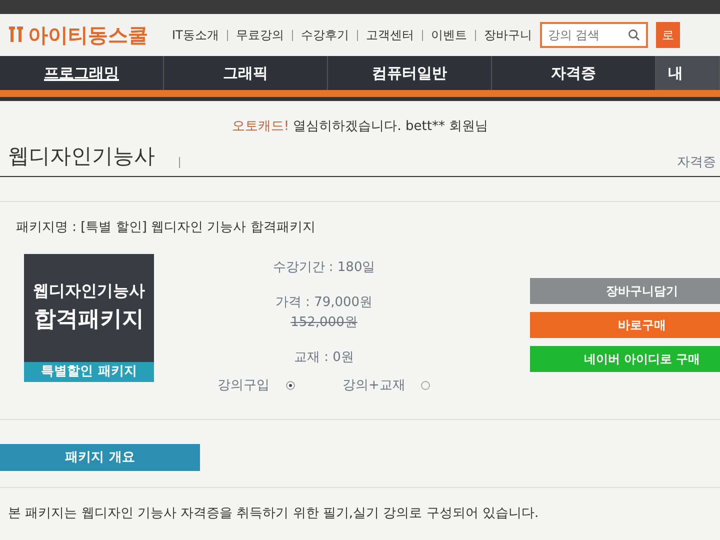 This screenshot has width=720, height=540. Describe the element at coordinates (324, 267) in the screenshot. I see `period-text: 수강기간 : 180일` at that location.